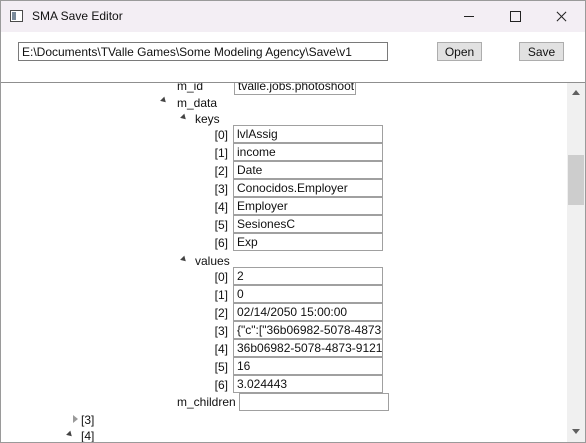 The width and height of the screenshot is (586, 443). Describe the element at coordinates (203, 51) in the screenshot. I see `save-path-input` at that location.